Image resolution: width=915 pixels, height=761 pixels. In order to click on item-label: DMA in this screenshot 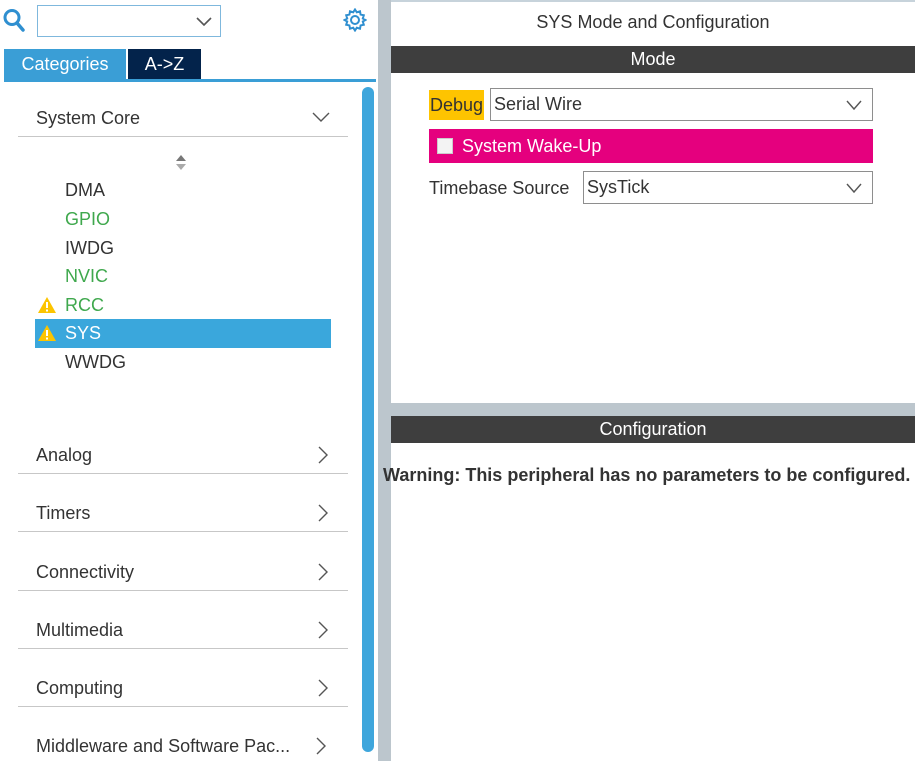, I will do `click(85, 190)`.